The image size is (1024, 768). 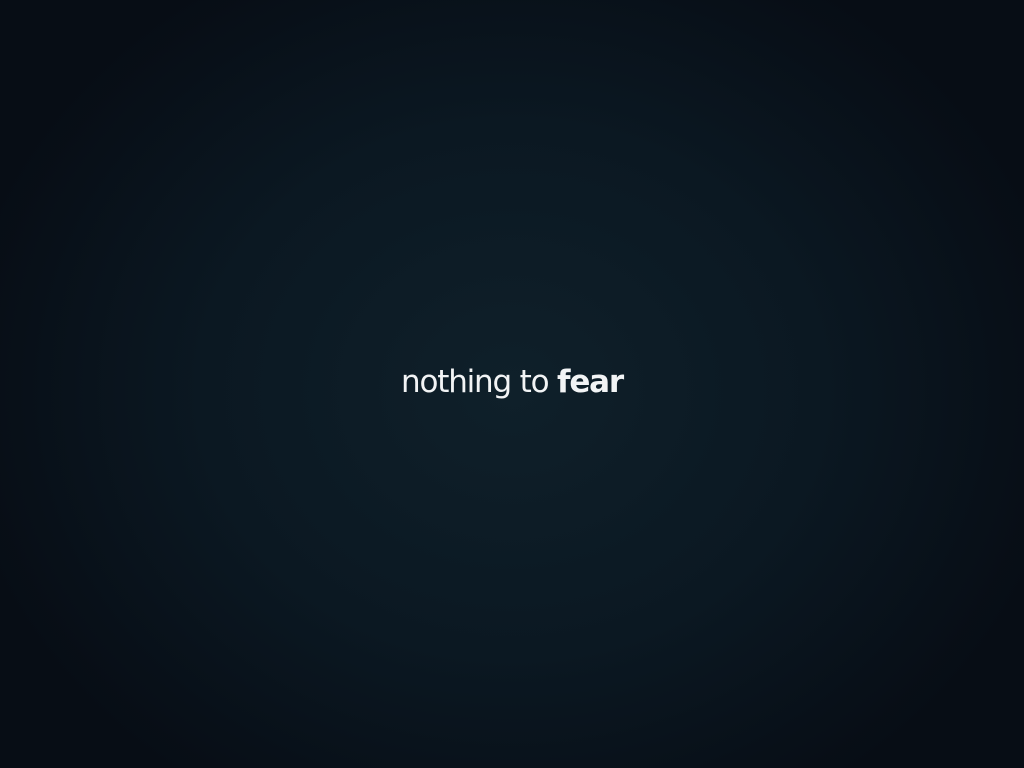 I want to click on phrase-bold-text: fear, so click(x=590, y=382).